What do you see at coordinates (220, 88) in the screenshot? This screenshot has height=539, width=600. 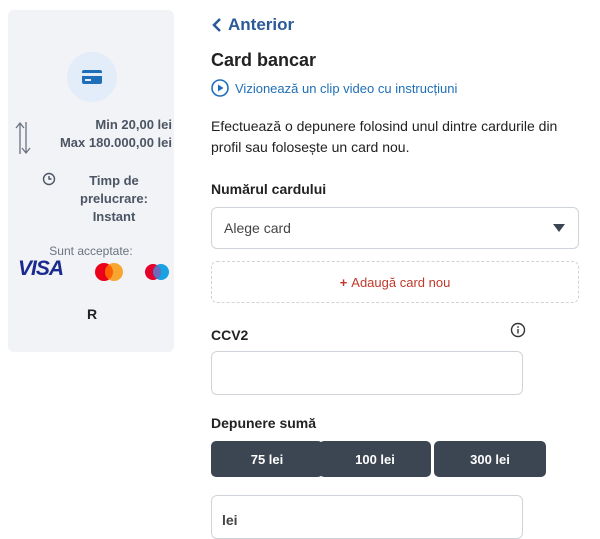 I see `play-circle-icon` at bounding box center [220, 88].